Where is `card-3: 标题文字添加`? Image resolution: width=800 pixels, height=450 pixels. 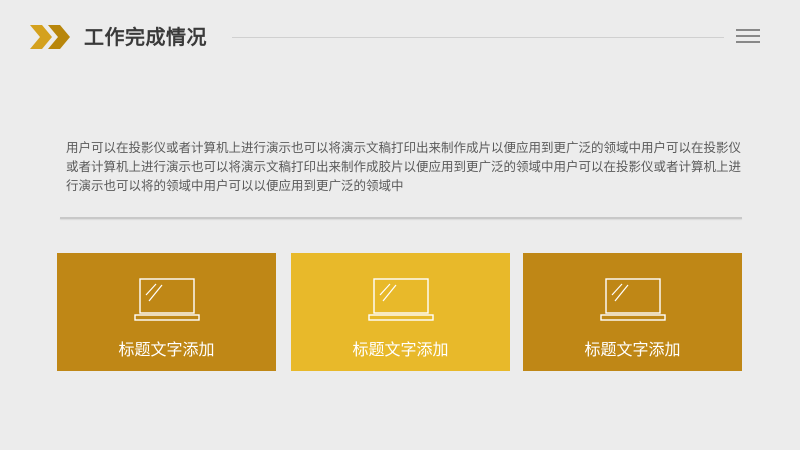
card-3: 标题文字添加 is located at coordinates (632, 312).